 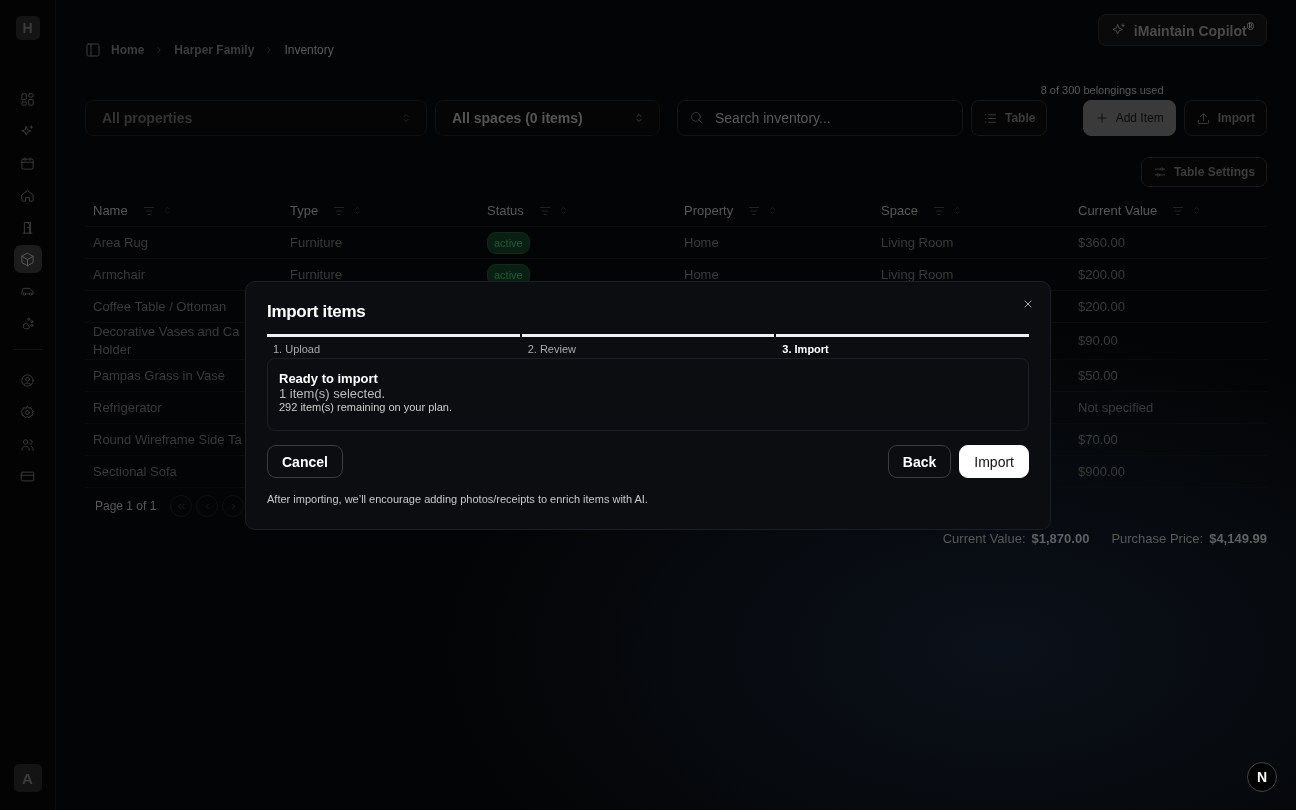 I want to click on page-indicator: Page 1 of 1, so click(x=126, y=506).